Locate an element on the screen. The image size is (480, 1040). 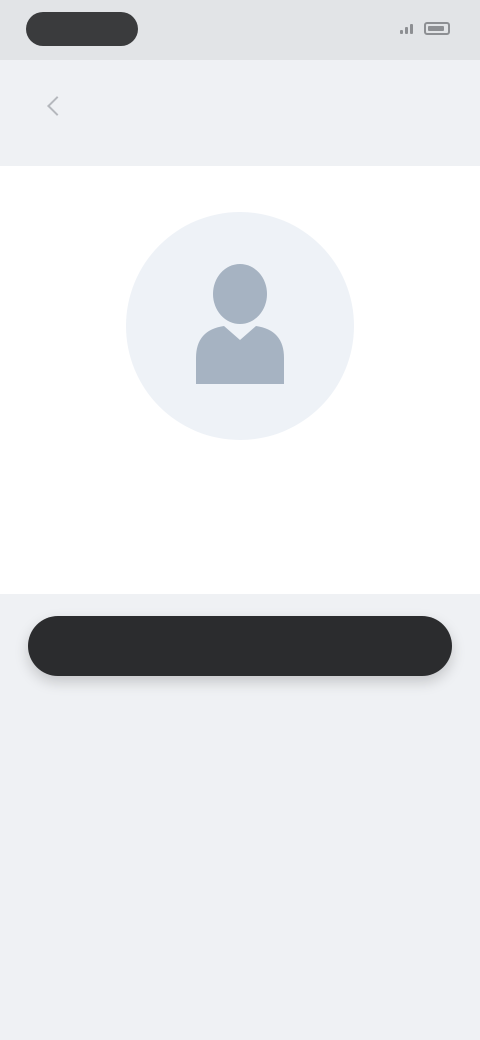
signal-icon is located at coordinates (409, 28).